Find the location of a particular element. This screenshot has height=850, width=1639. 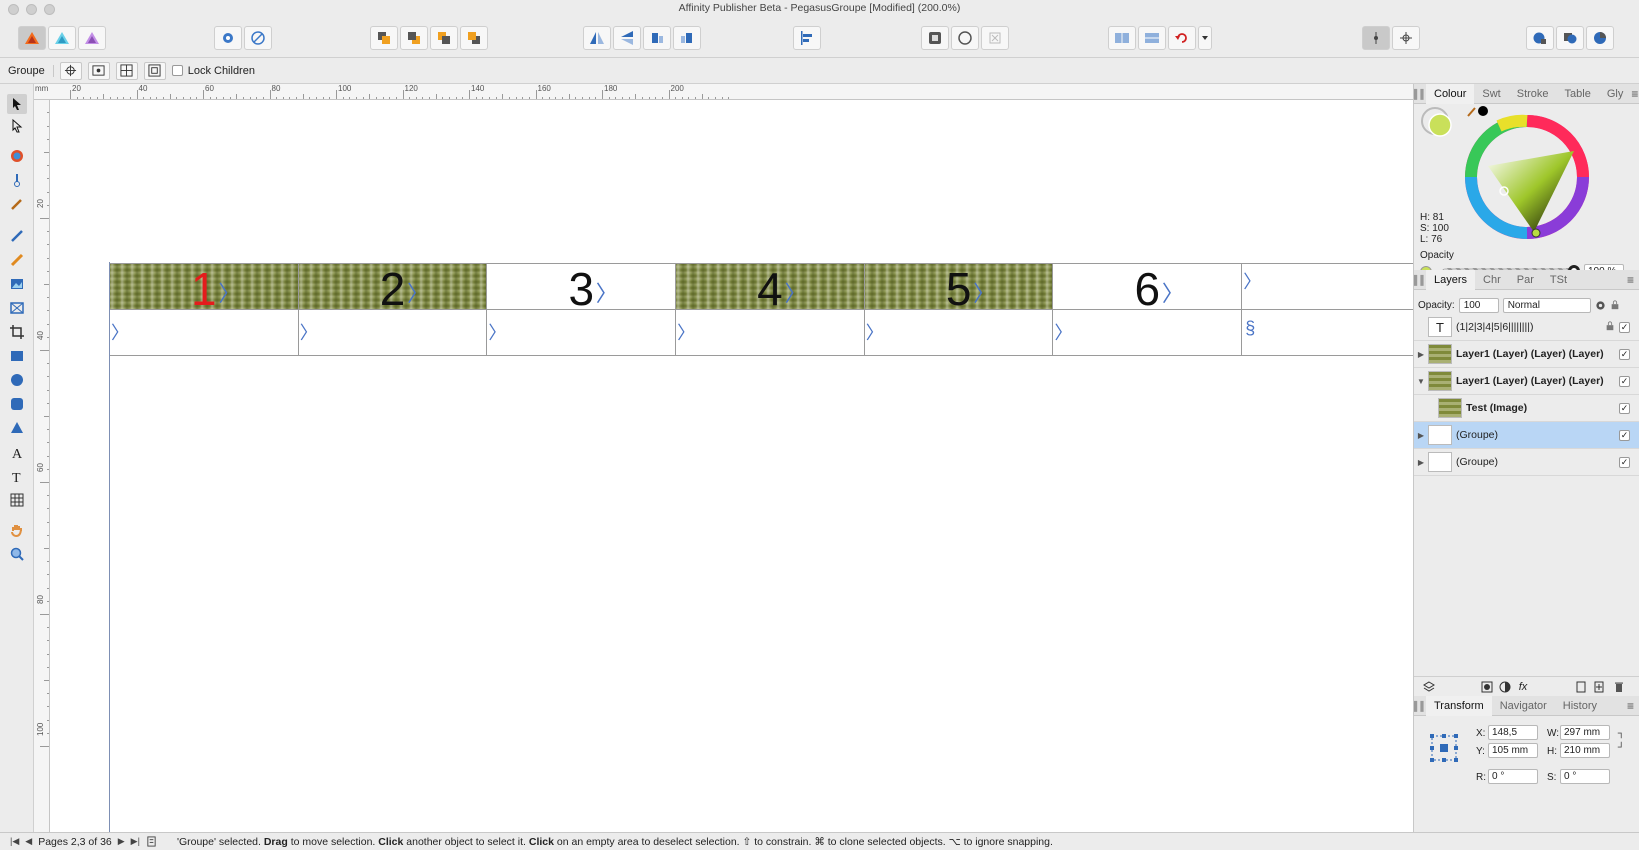

next-page-icon: ▶ is located at coordinates (121, 841).